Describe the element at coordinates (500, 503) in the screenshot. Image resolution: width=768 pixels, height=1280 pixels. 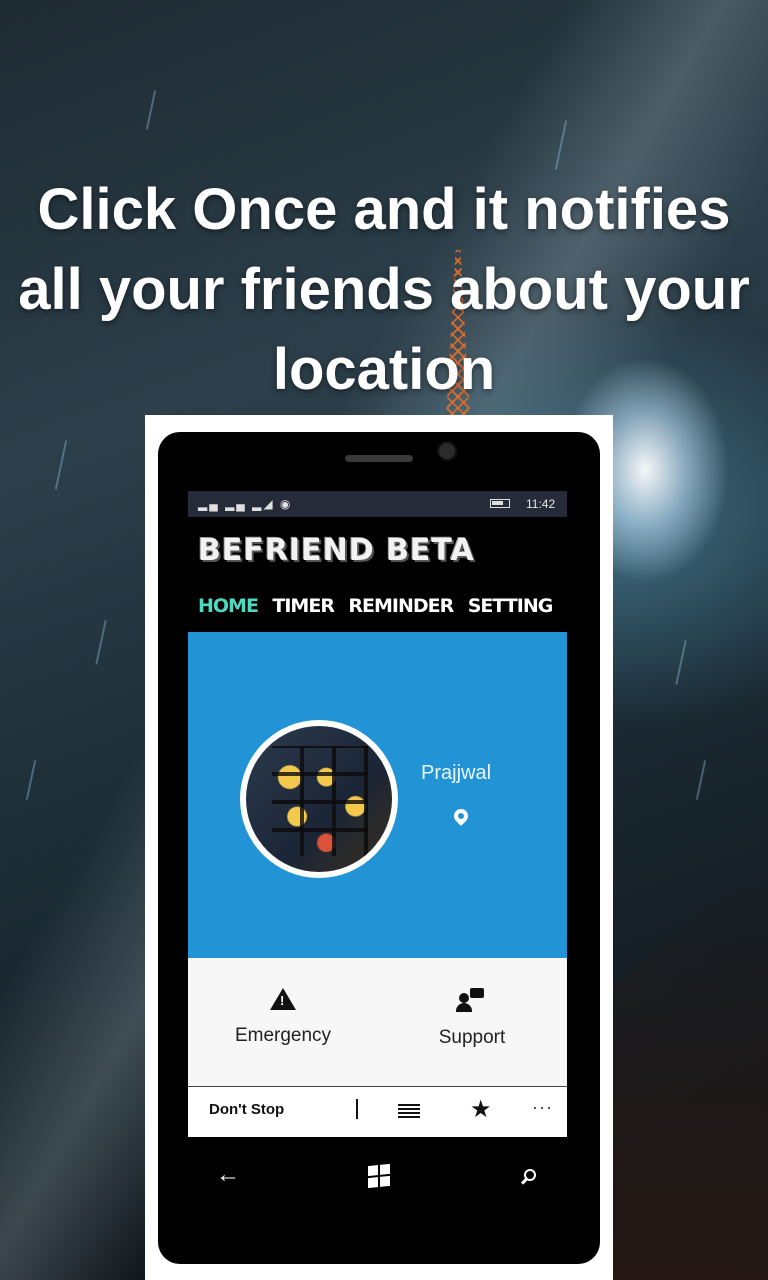
I see `battery-icon` at that location.